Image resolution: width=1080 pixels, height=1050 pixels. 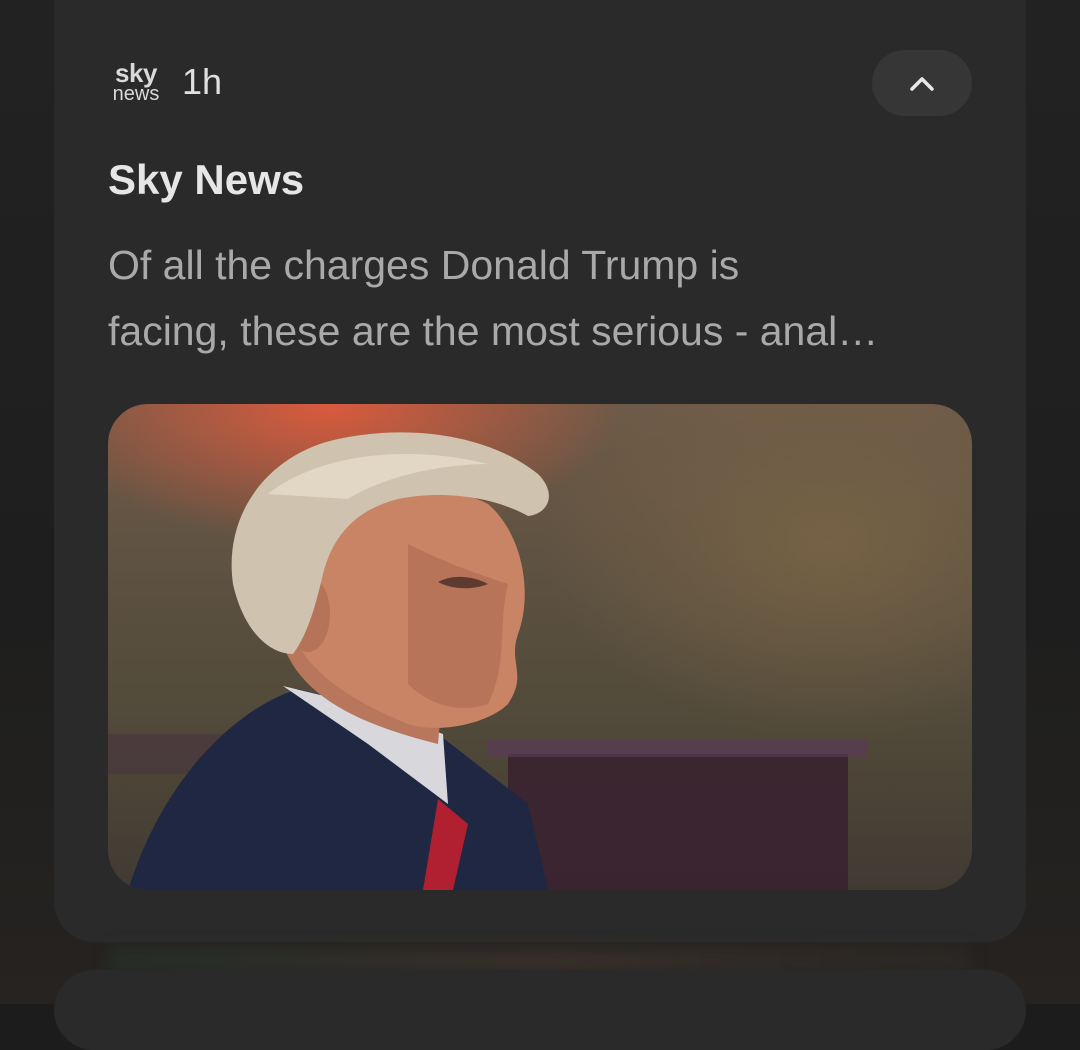 What do you see at coordinates (165, 82) in the screenshot?
I see `notification-header: sky news 1h` at bounding box center [165, 82].